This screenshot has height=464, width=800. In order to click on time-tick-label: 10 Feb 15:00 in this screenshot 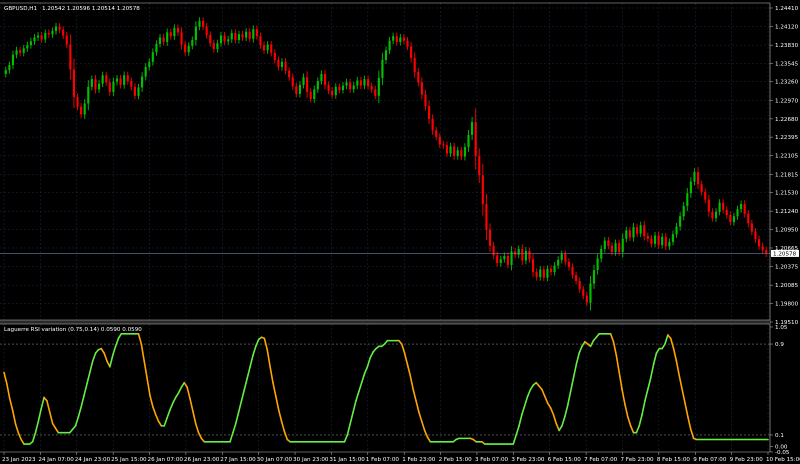, I will do `click(783, 460)`.